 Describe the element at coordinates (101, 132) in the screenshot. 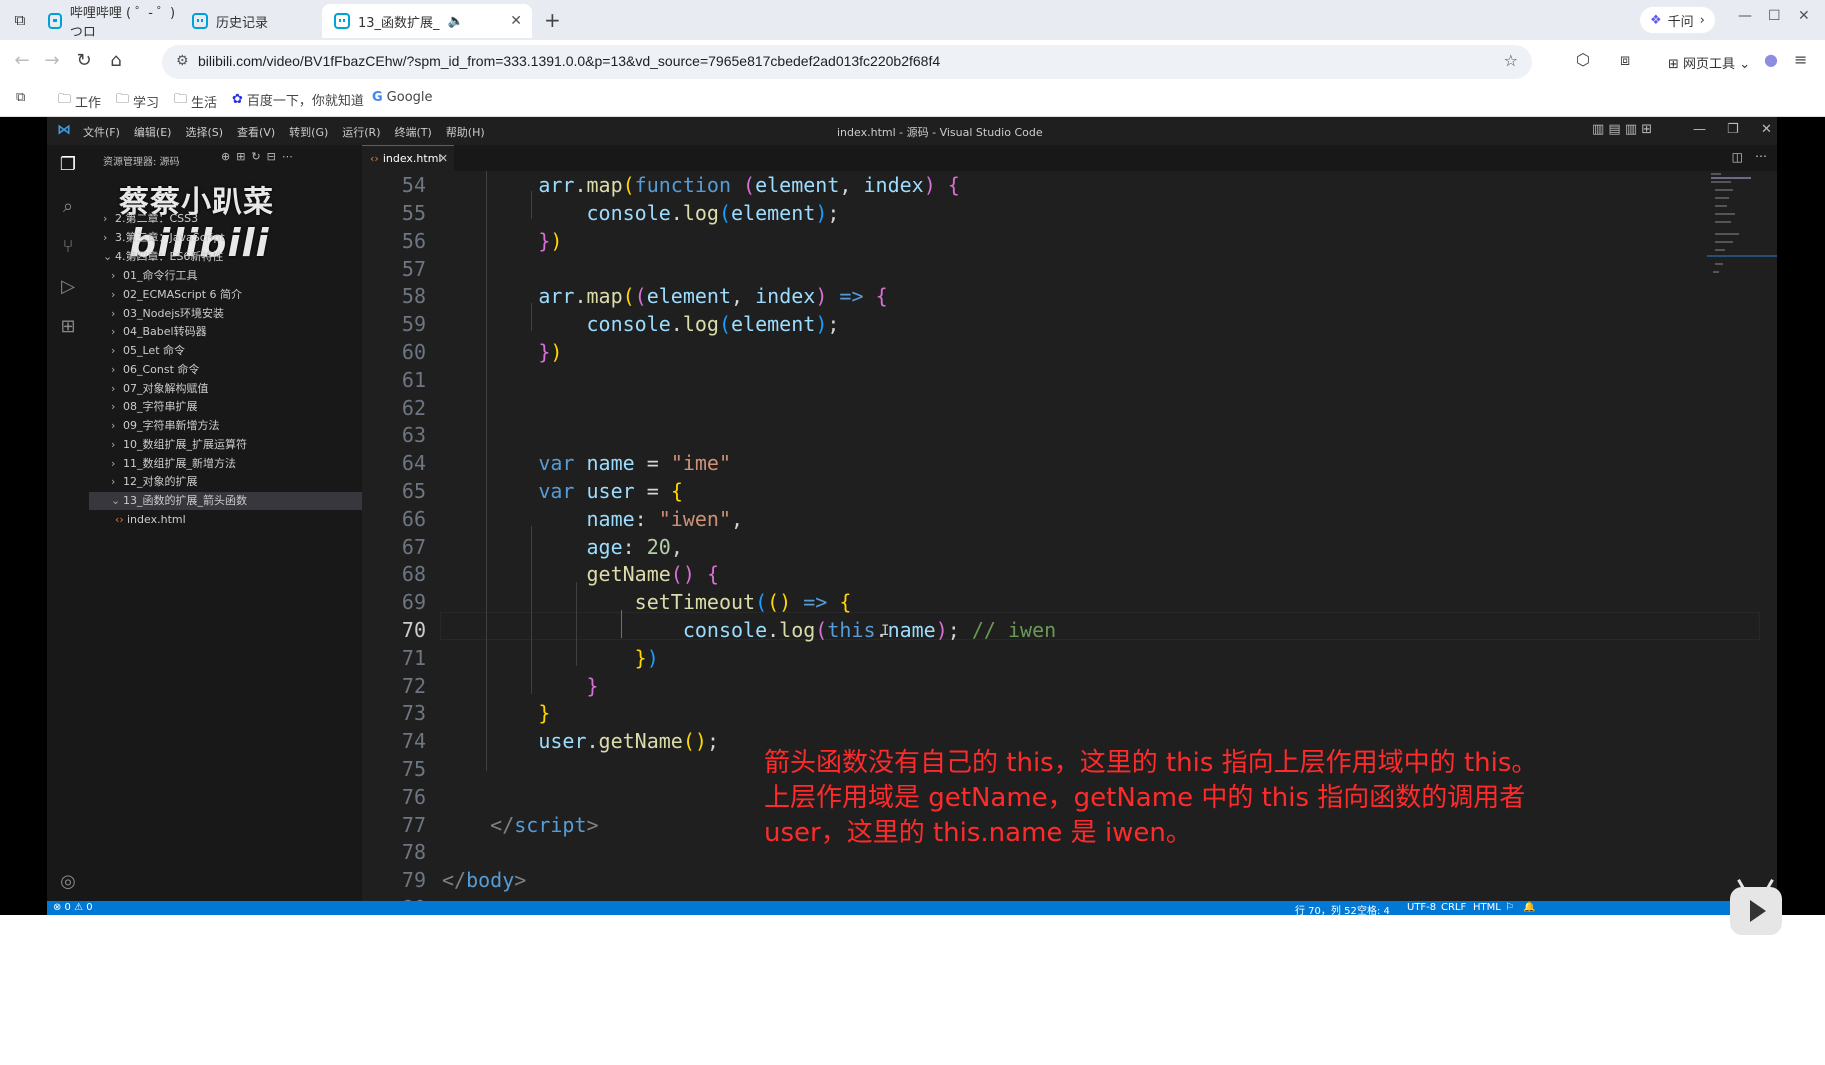

I see `menu-file: 文件(F)` at that location.